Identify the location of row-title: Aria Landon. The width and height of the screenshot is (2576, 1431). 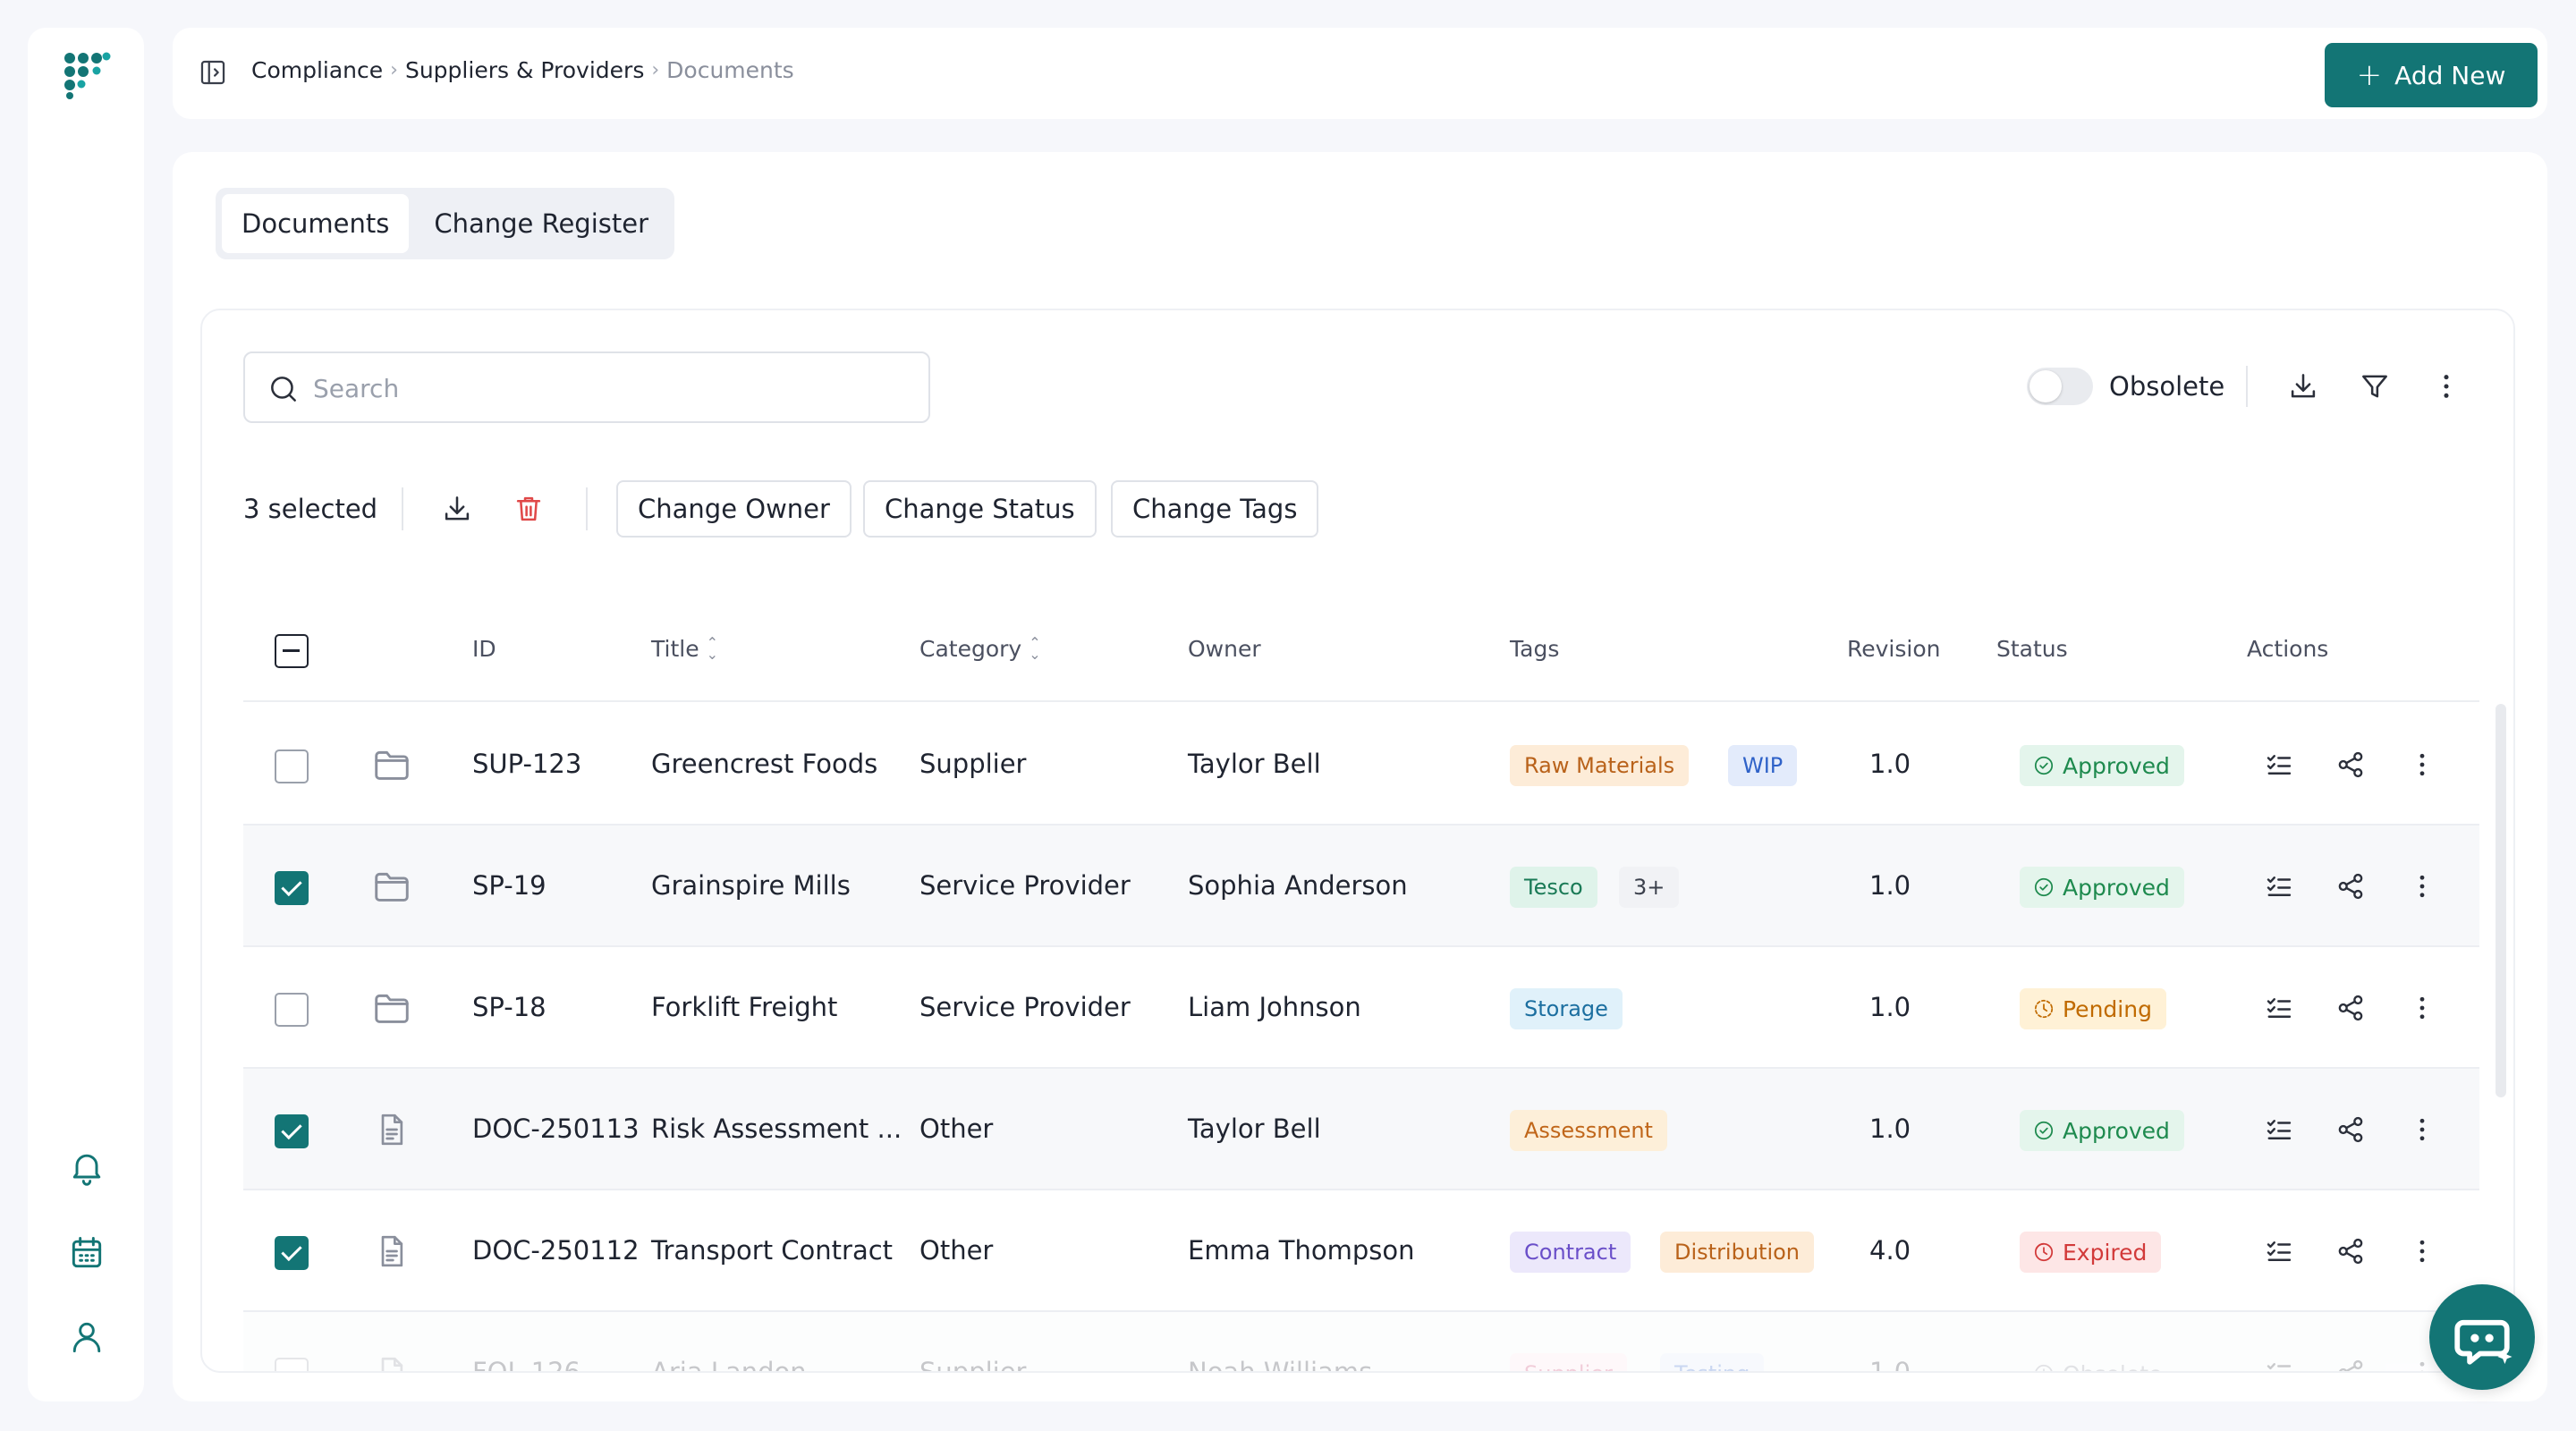
(729, 1364).